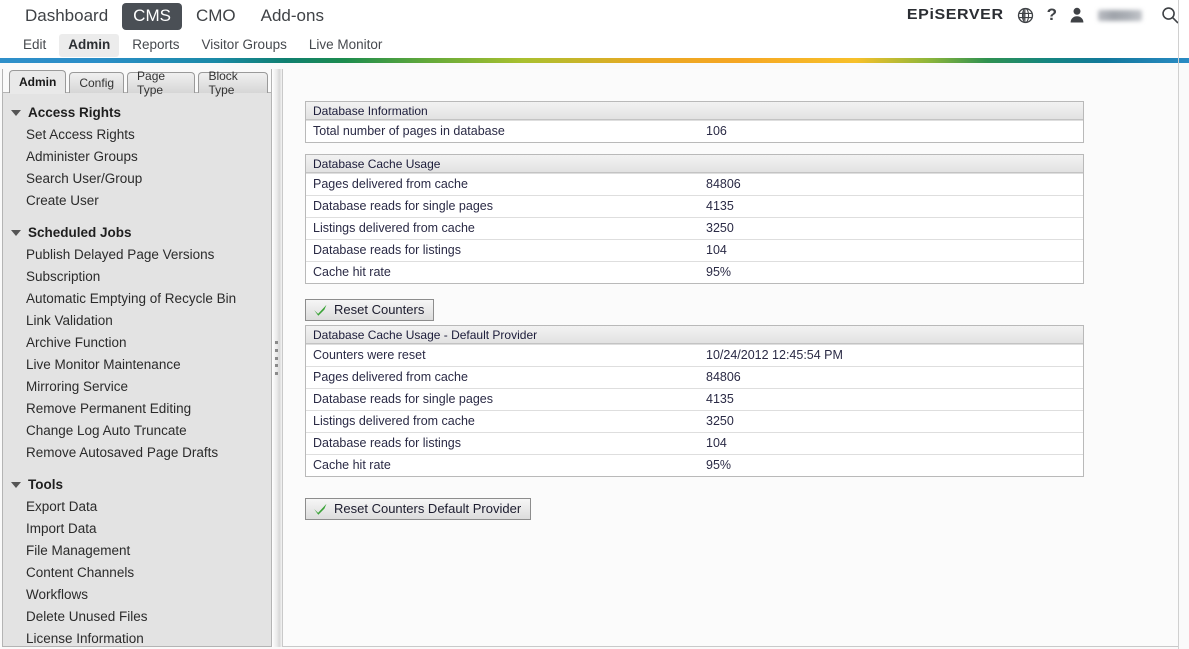 Image resolution: width=1189 pixels, height=649 pixels. Describe the element at coordinates (155, 45) in the screenshot. I see `subnav-item-reports: Reports` at that location.